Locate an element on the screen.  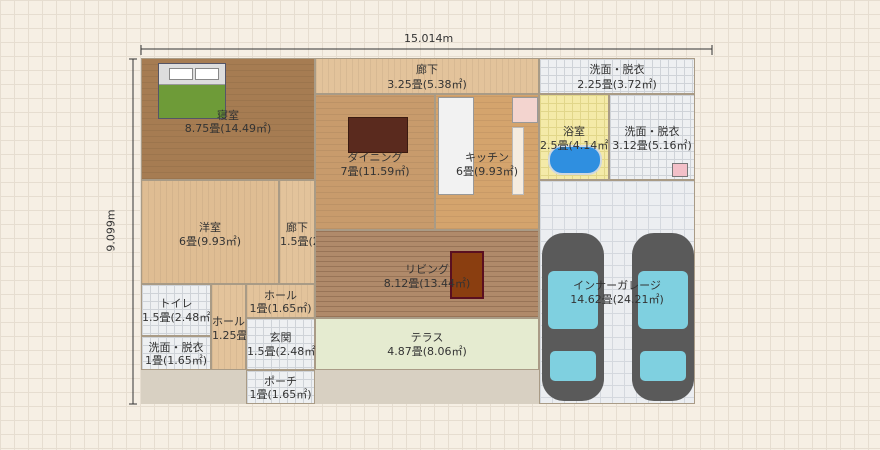
washing-machine is located at coordinates (680, 170).